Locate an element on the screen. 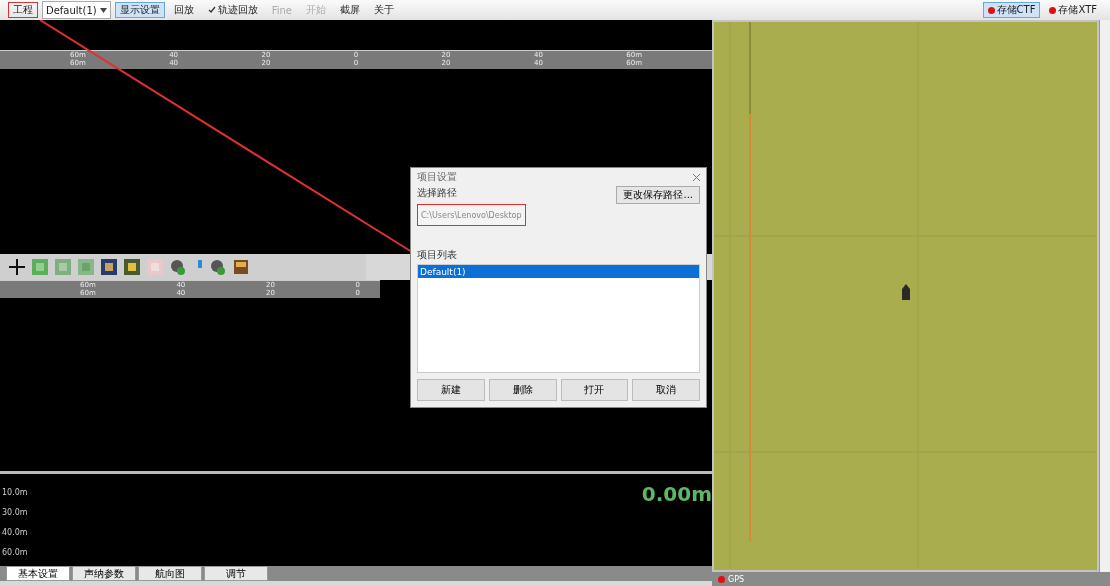 Image resolution: width=1110 pixels, height=586 pixels. path-label: 选择路径 is located at coordinates (437, 193).